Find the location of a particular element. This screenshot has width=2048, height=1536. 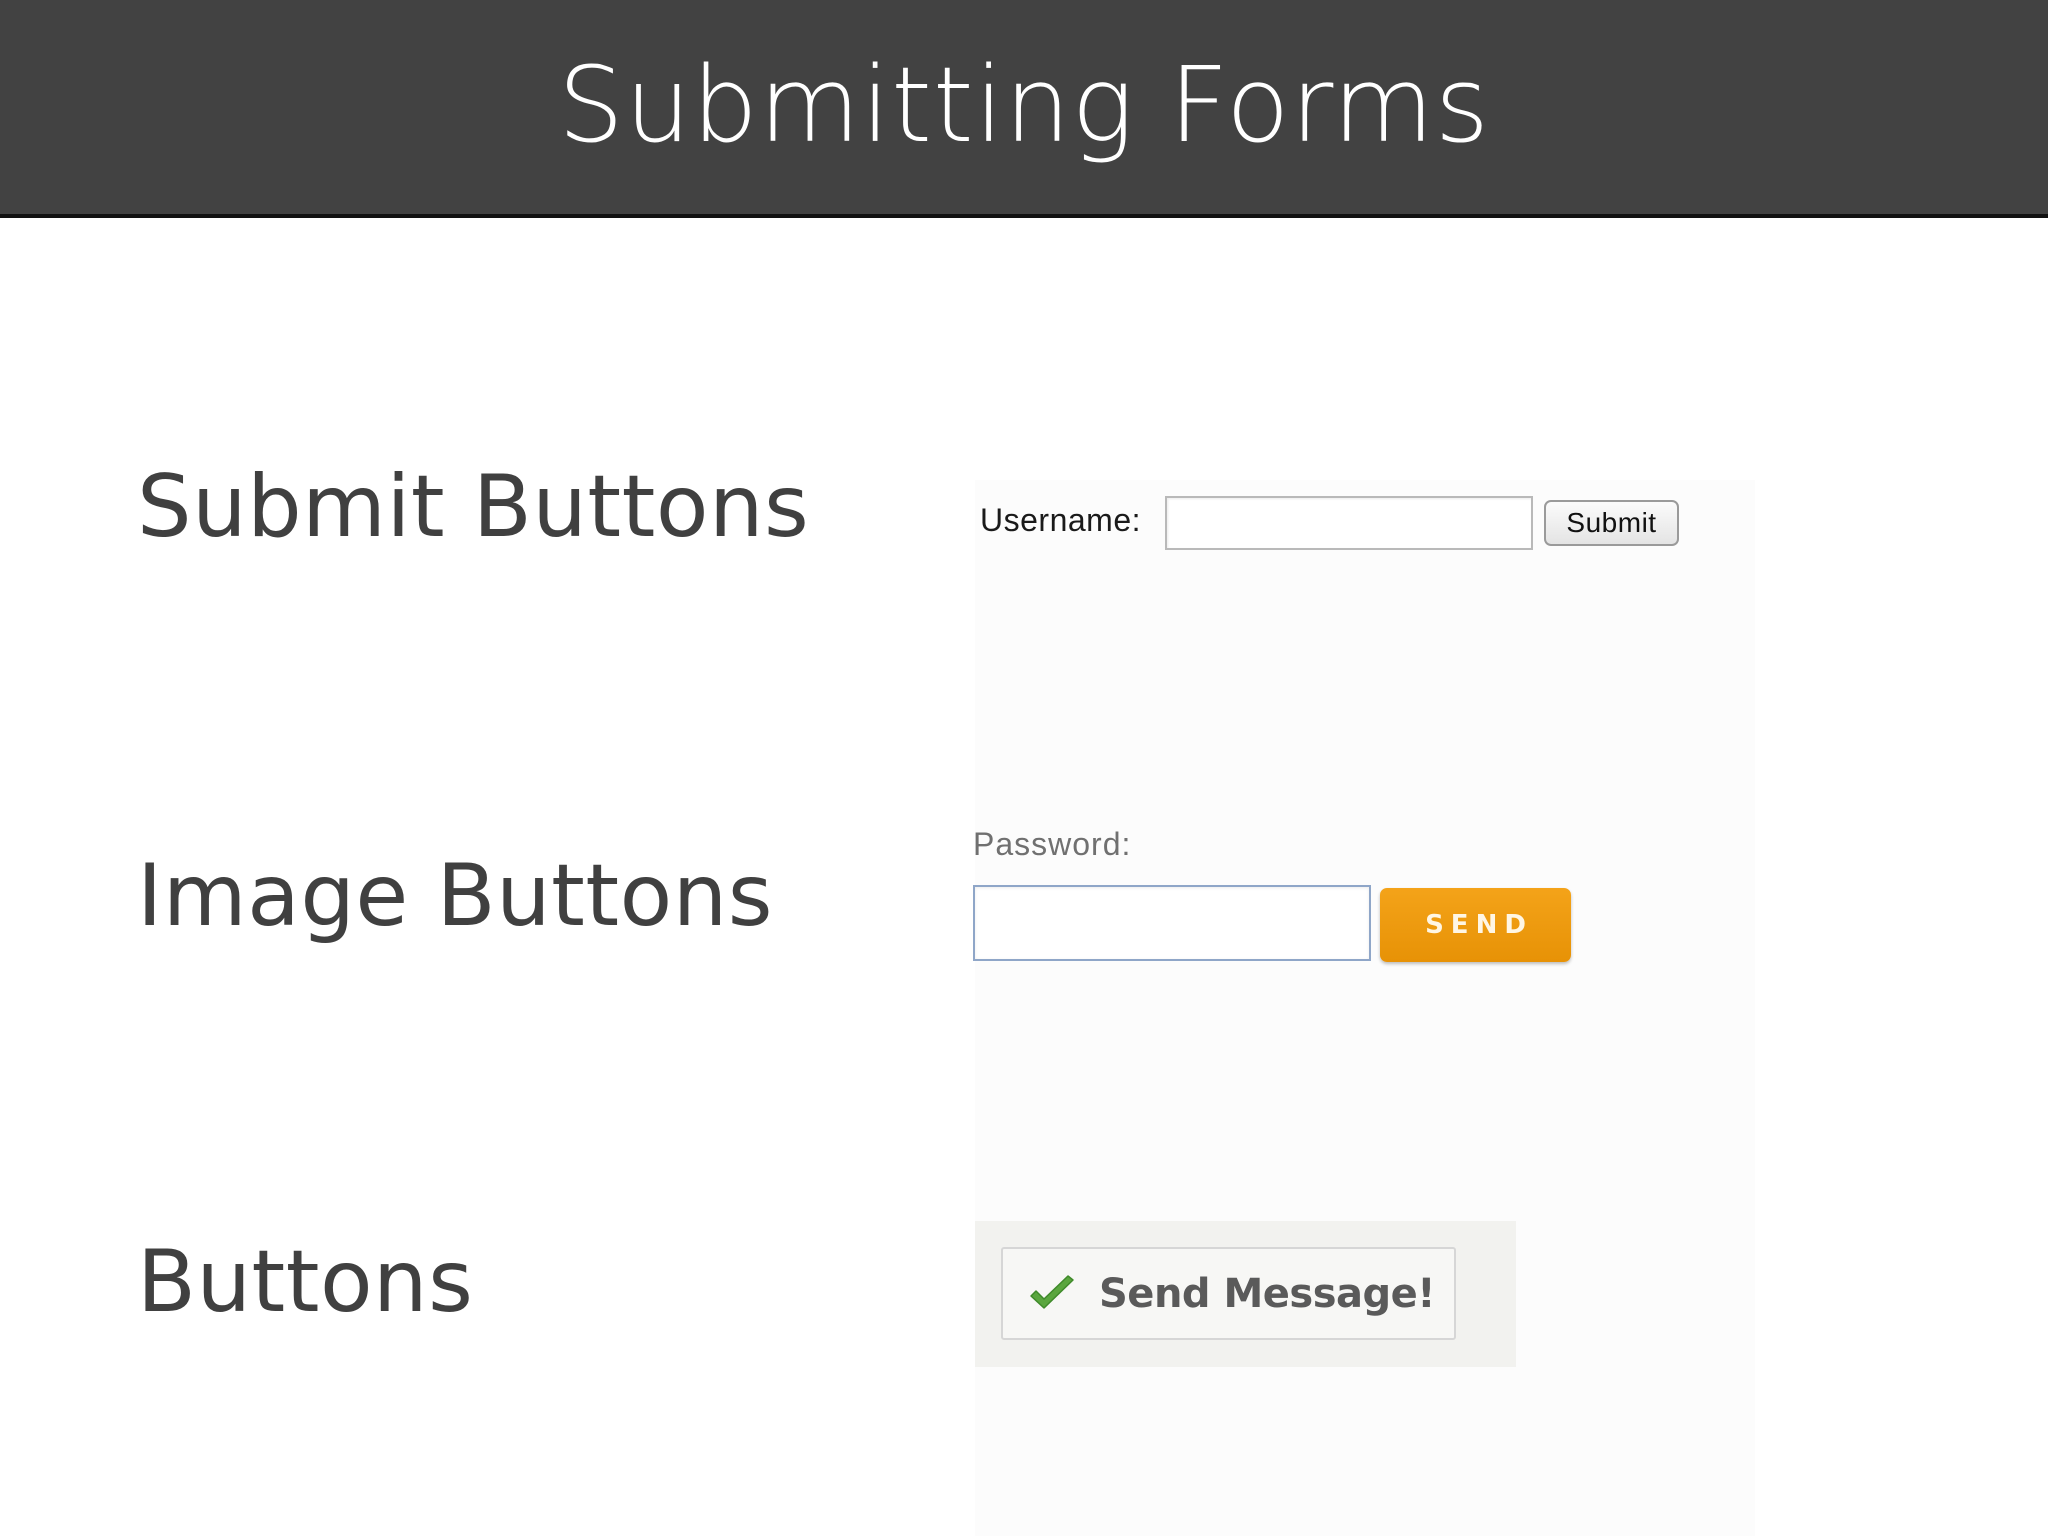

username-input is located at coordinates (1349, 523).